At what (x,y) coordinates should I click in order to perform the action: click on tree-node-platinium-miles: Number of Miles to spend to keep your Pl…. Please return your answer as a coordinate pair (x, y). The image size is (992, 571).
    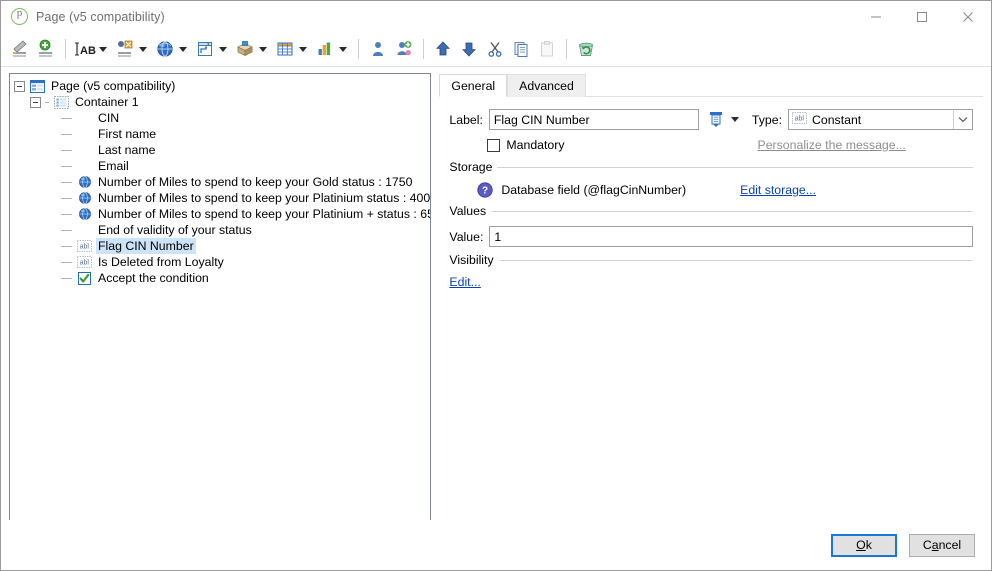
    Looking at the image, I should click on (220, 198).